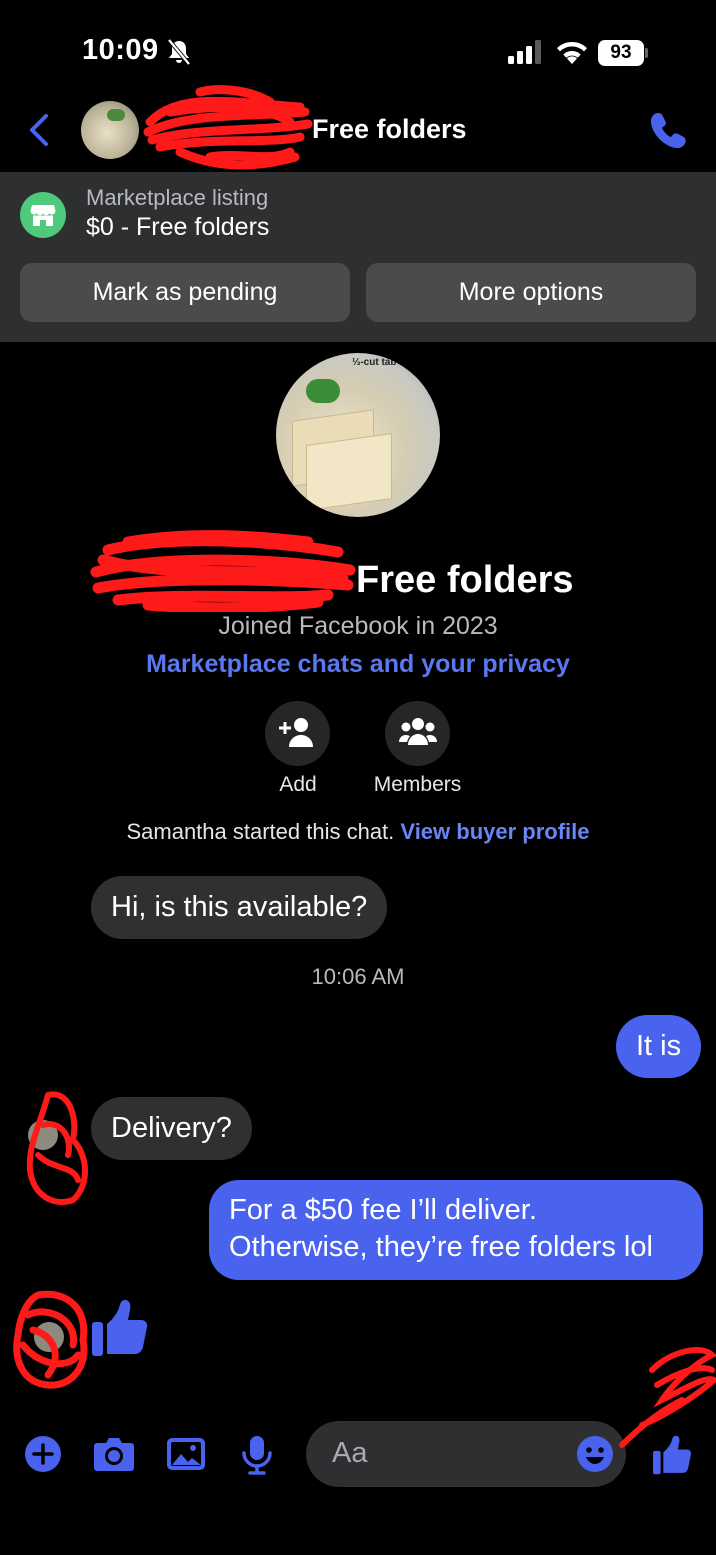 Image resolution: width=716 pixels, height=1555 pixels. What do you see at coordinates (121, 1328) in the screenshot?
I see `thumbs-up-icon` at bounding box center [121, 1328].